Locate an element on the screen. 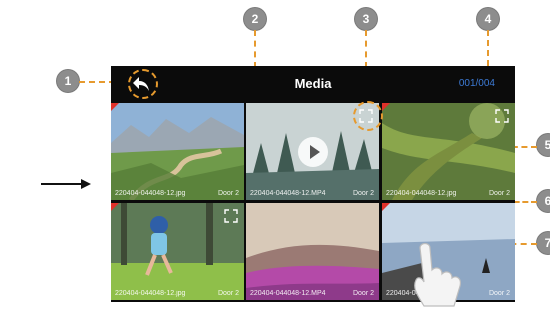 The image size is (550, 321). callout-6-label: 6 is located at coordinates (547, 201).